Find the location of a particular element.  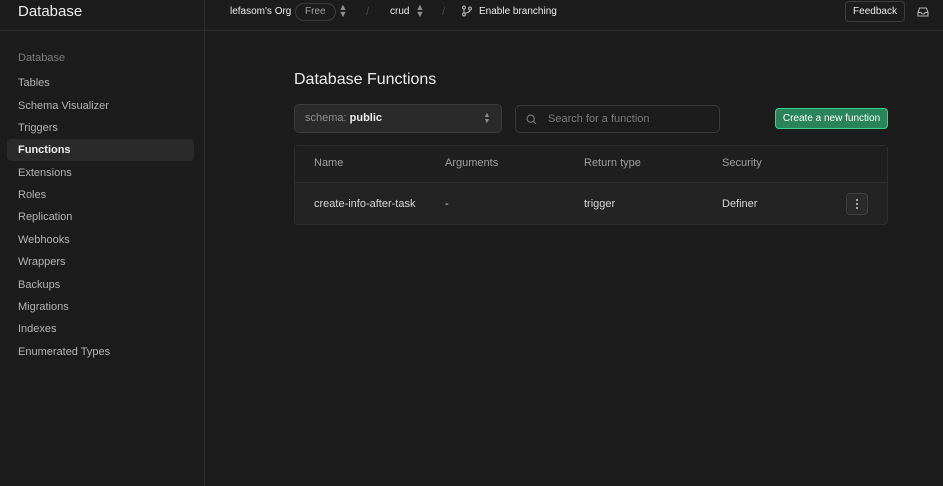

row-actions-button is located at coordinates (857, 204).